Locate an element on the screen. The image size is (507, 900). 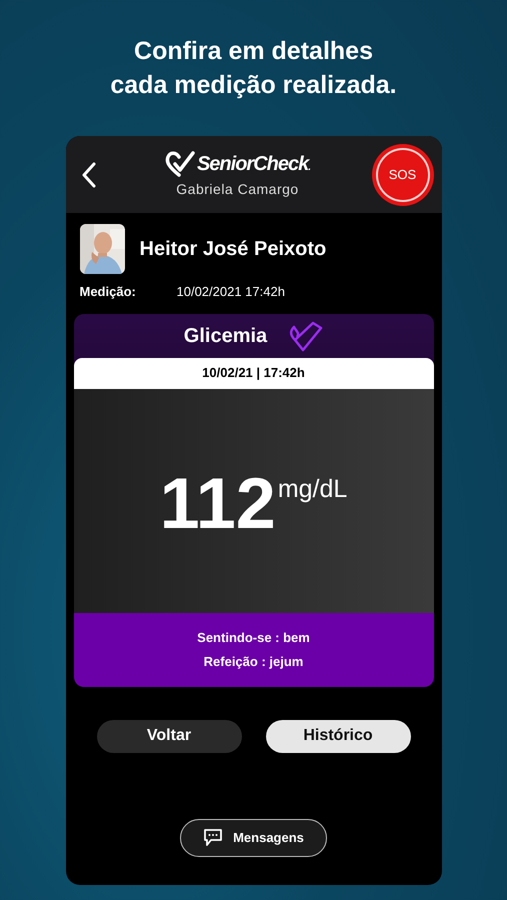
note-text: Sentindo-se : bem is located at coordinates (253, 638).